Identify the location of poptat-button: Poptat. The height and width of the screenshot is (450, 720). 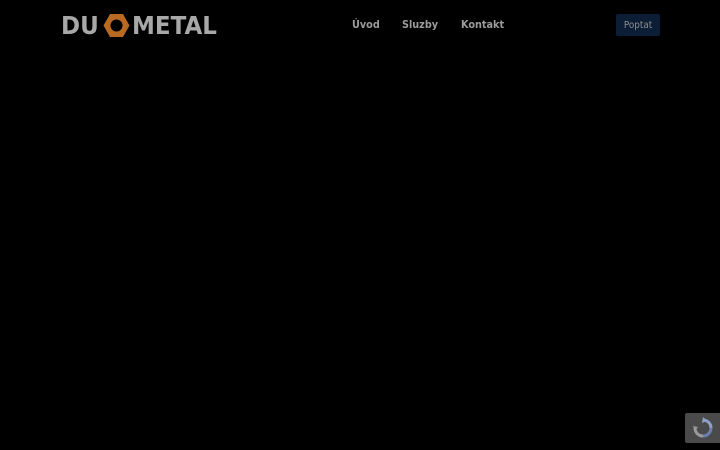
(638, 25).